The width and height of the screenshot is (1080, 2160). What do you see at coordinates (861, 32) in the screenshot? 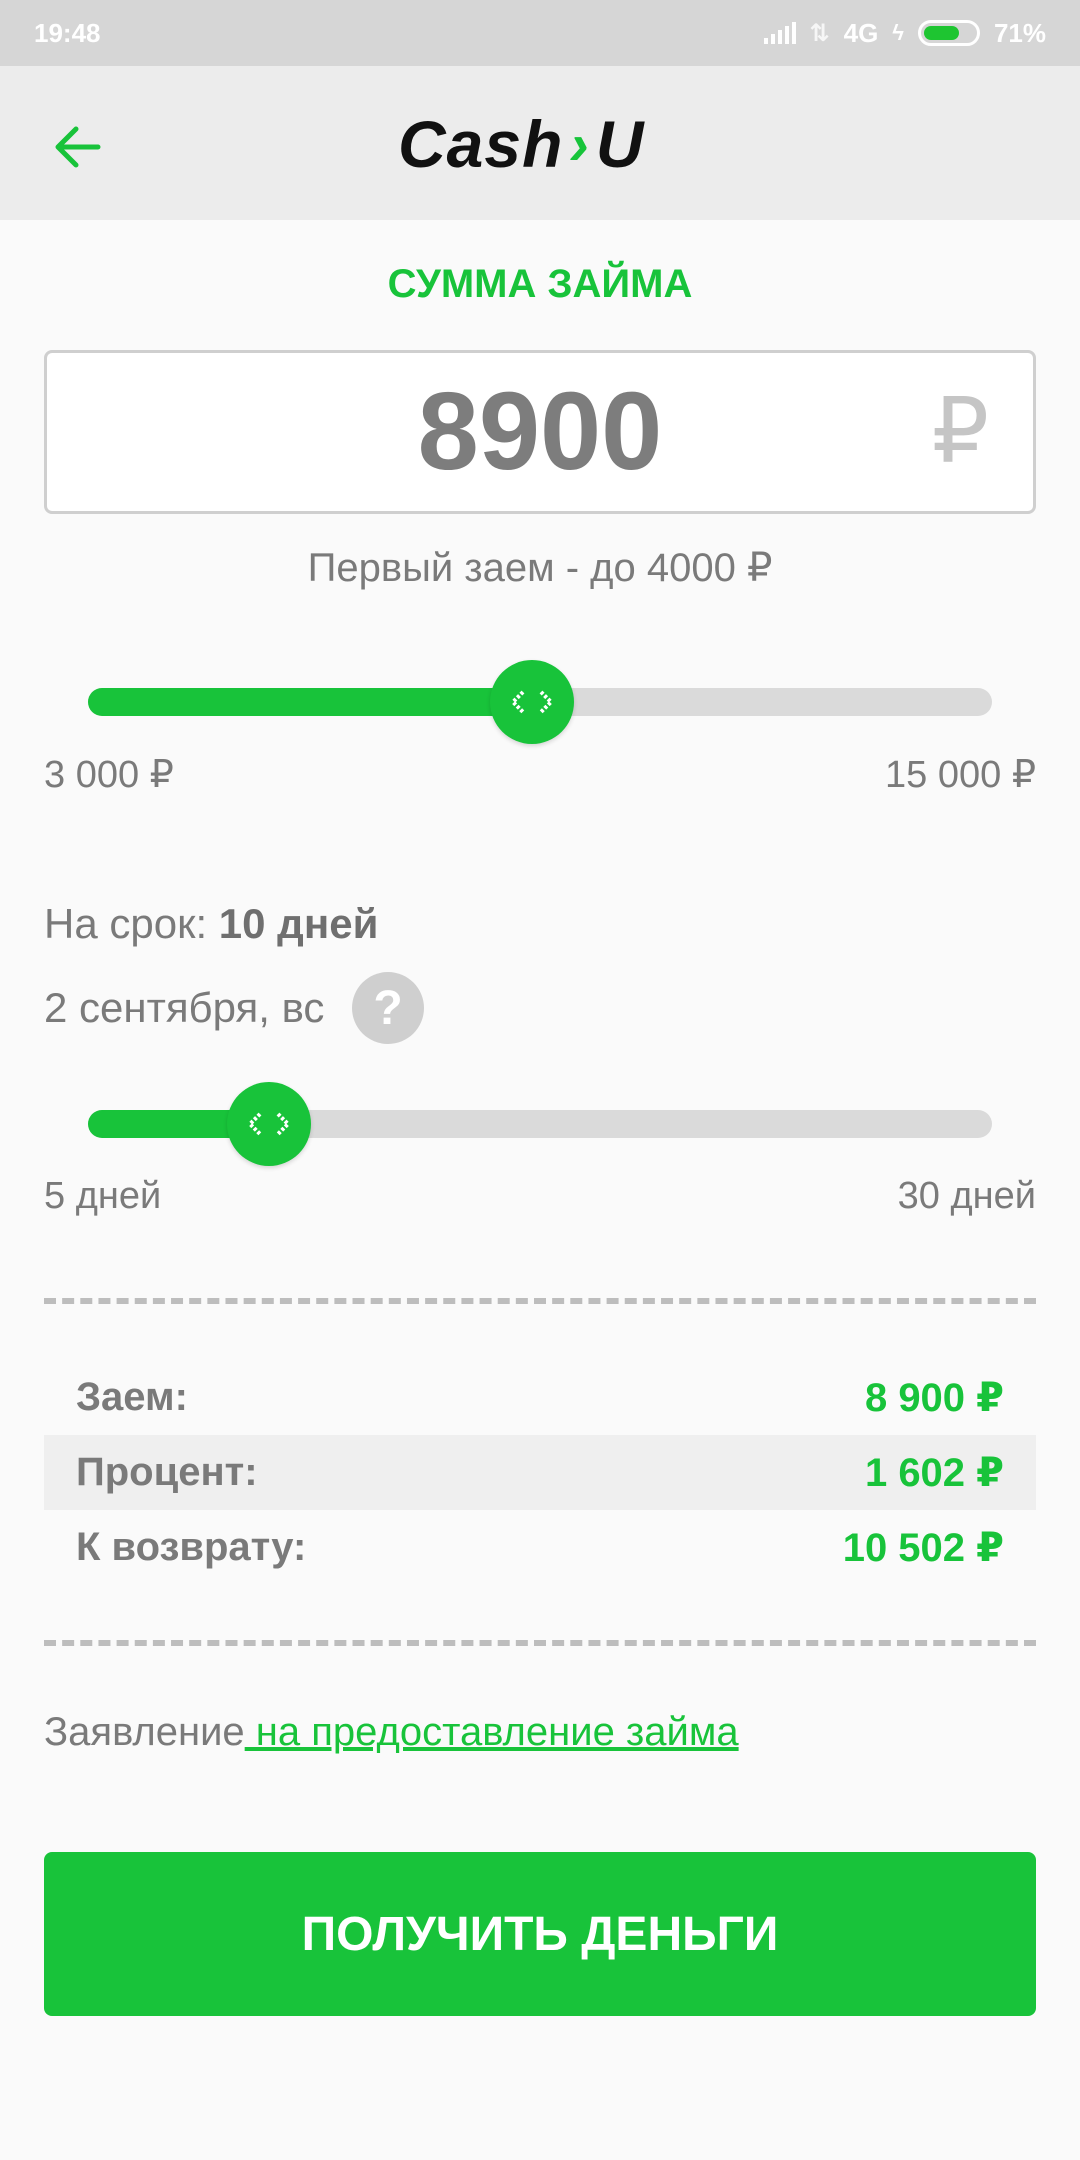
I see `network-type: 4G` at bounding box center [861, 32].